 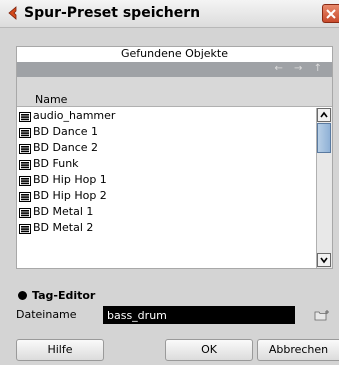 I want to click on filename-label: Dateiname, so click(x=46, y=314).